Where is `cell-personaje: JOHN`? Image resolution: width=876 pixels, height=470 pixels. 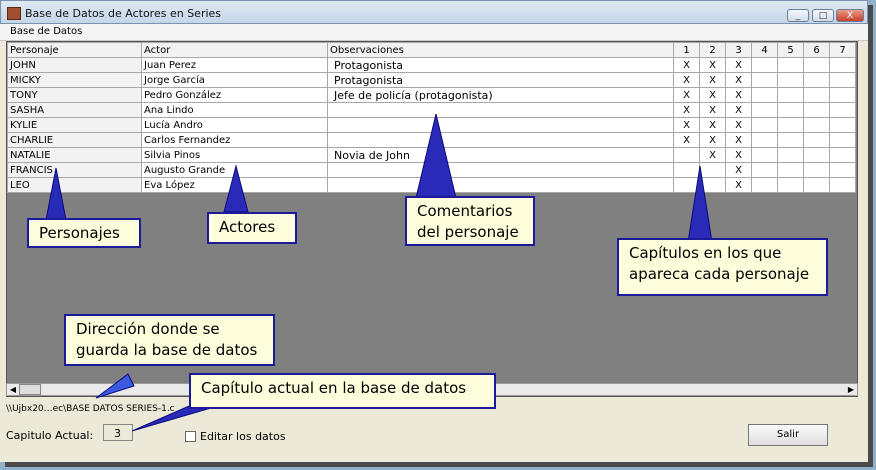 cell-personaje: JOHN is located at coordinates (74, 65).